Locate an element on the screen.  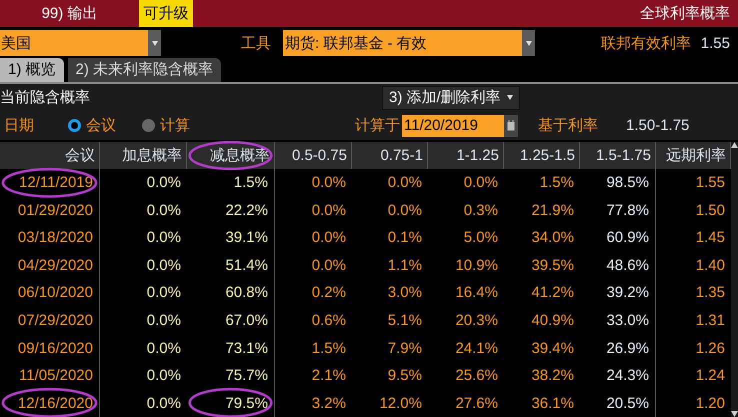
calendar-icon is located at coordinates (511, 126).